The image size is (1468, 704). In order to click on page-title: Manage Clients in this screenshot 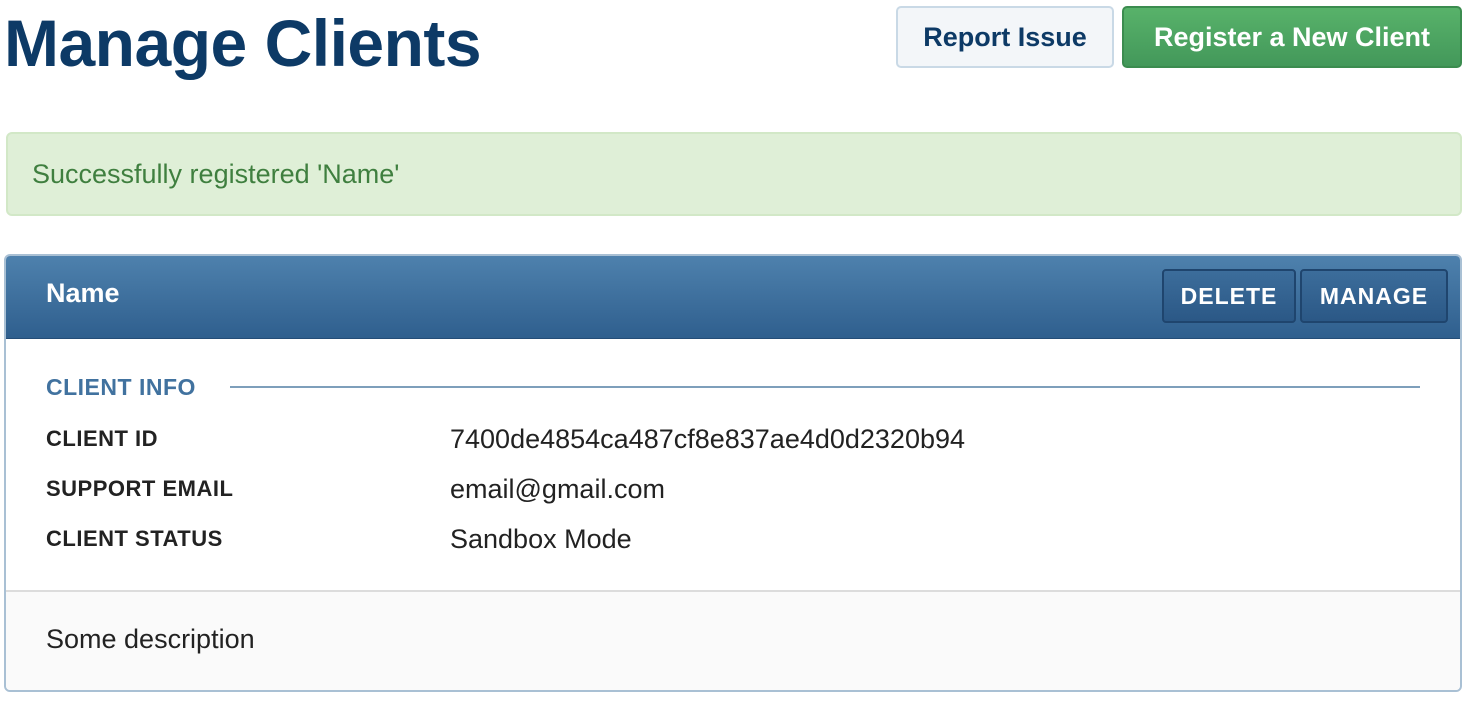, I will do `click(243, 43)`.